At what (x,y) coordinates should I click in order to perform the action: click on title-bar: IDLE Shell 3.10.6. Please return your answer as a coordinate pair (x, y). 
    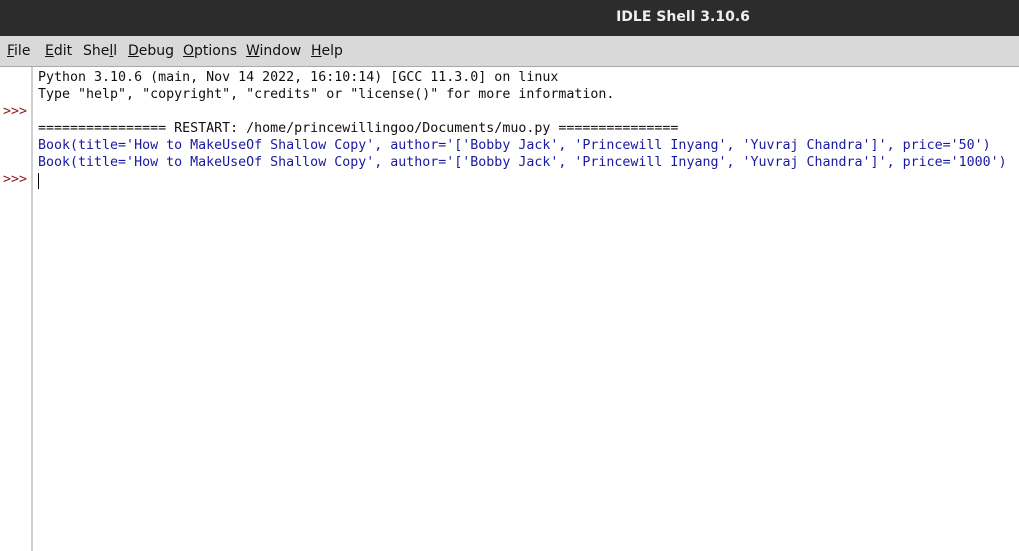
    Looking at the image, I should click on (509, 18).